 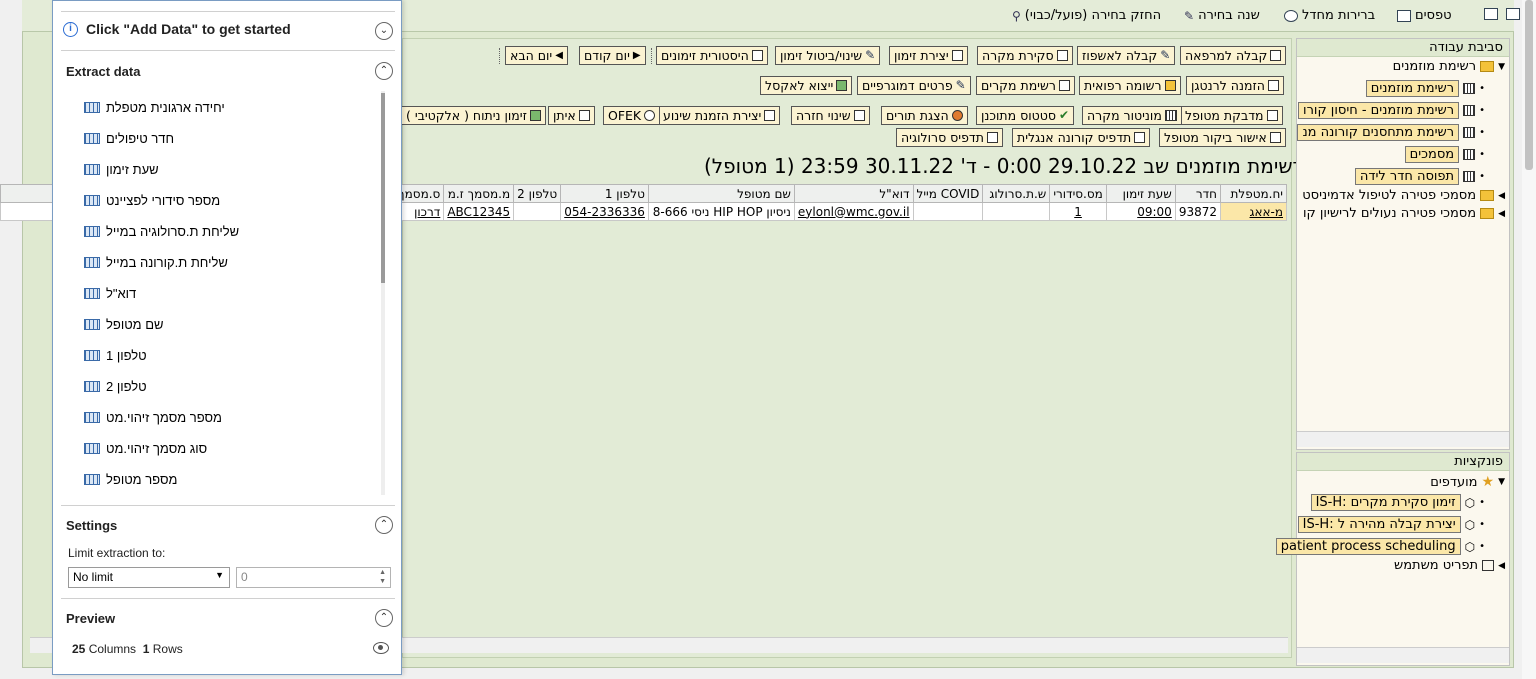 What do you see at coordinates (1130, 85) in the screenshot?
I see `medical-record-button: רשומה רפואית` at bounding box center [1130, 85].